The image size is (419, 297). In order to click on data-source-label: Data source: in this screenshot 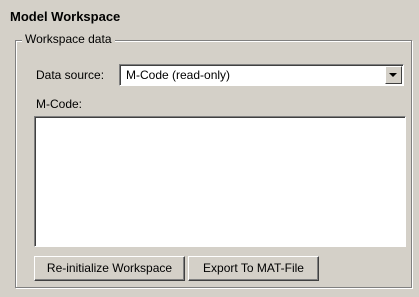, I will do `click(70, 75)`.